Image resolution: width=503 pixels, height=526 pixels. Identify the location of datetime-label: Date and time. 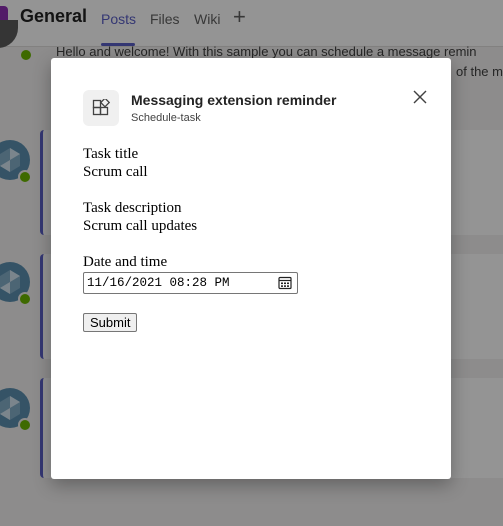
(125, 262).